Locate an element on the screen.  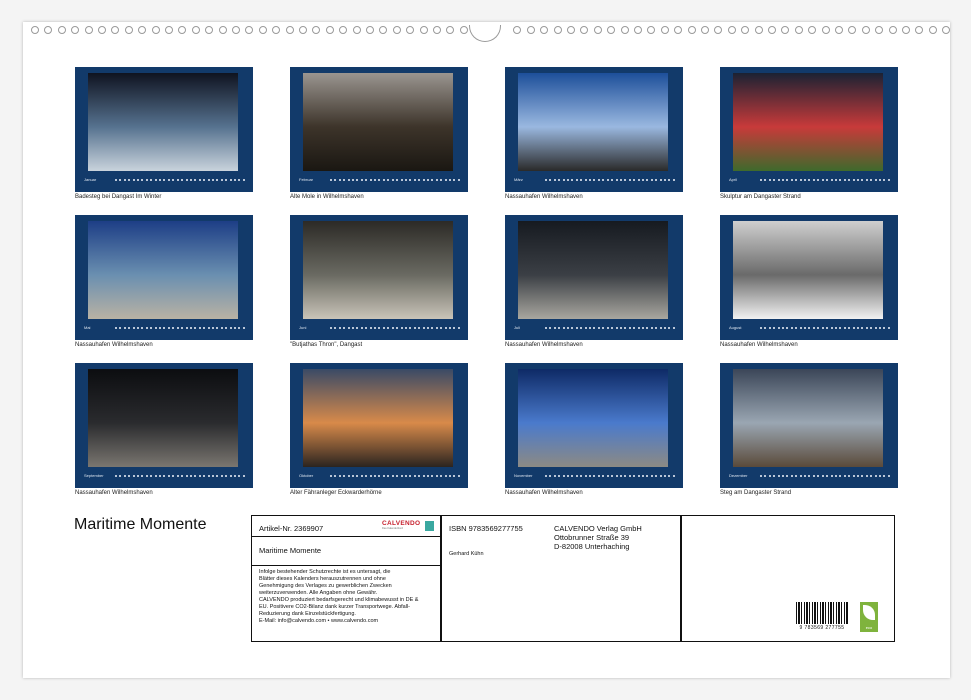
publisher-line: CALVENDO Verlag GmbH is located at coordinates (598, 528).